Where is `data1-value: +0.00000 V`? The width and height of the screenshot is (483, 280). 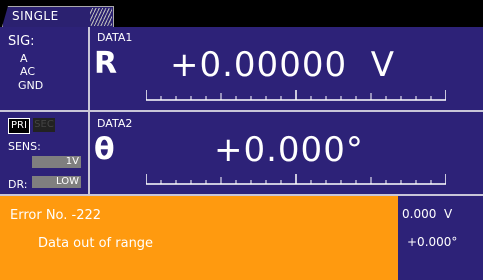
data1-value: +0.00000 V is located at coordinates (282, 65).